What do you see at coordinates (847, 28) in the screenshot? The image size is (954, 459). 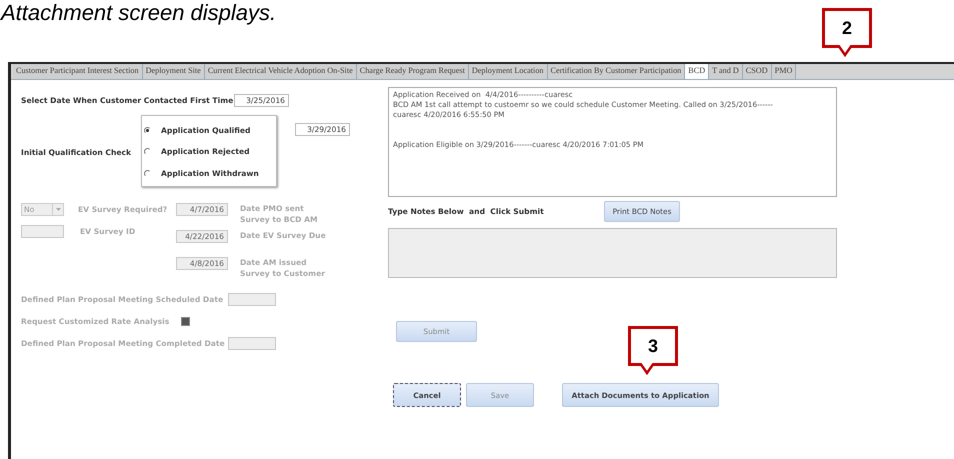 I see `callout-badge: 2` at bounding box center [847, 28].